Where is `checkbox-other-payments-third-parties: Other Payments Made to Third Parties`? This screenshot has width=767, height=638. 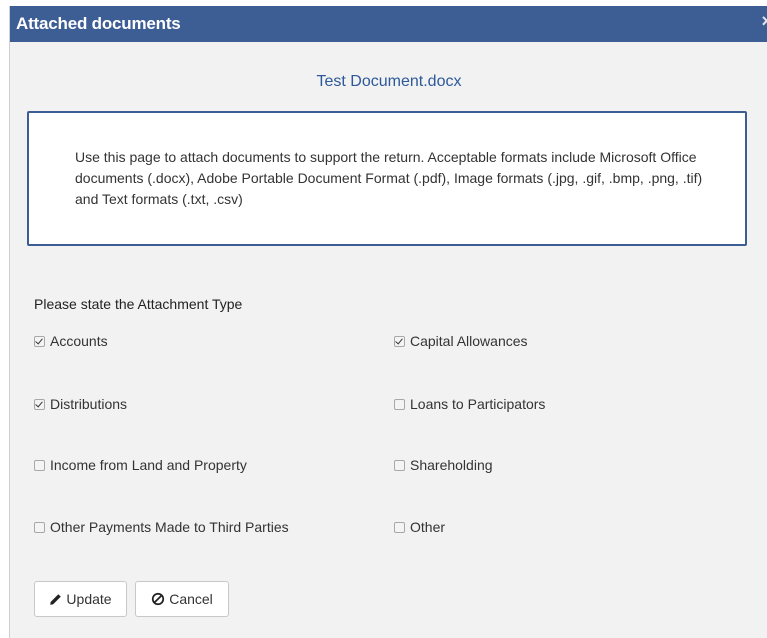 checkbox-other-payments-third-parties: Other Payments Made to Third Parties is located at coordinates (161, 527).